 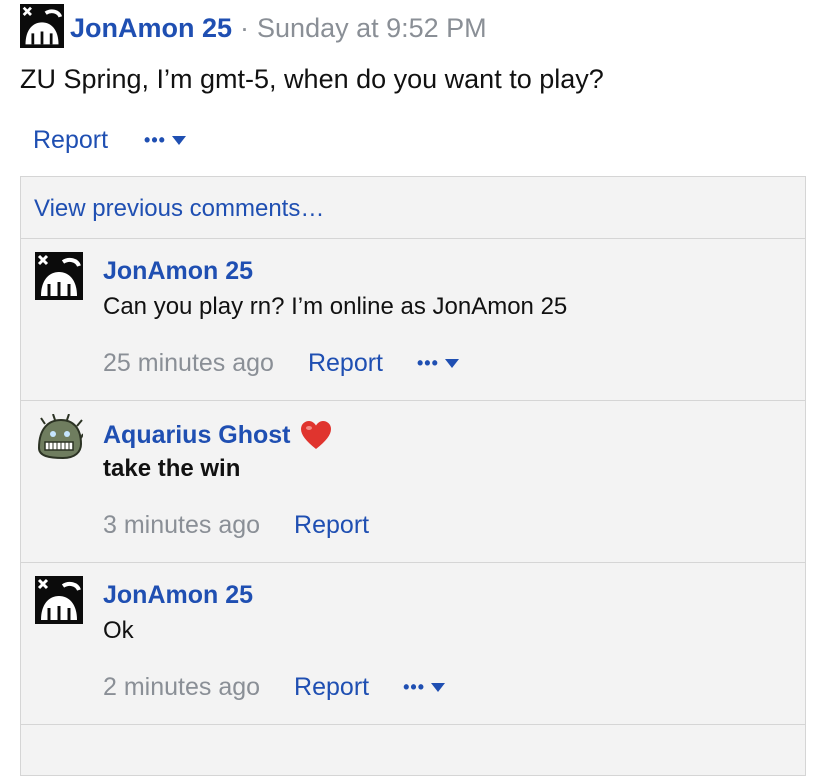 I want to click on heart-icon, so click(x=315, y=435).